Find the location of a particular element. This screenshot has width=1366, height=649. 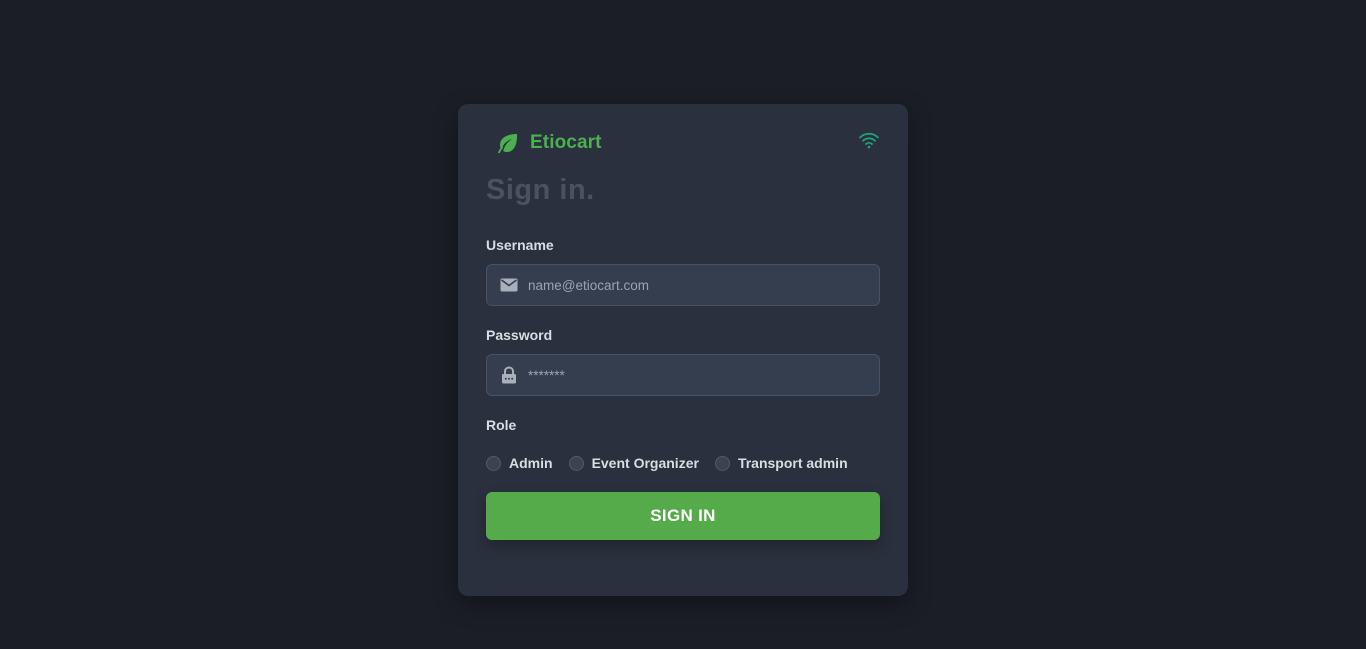

role-option-admin: Admin is located at coordinates (519, 463).